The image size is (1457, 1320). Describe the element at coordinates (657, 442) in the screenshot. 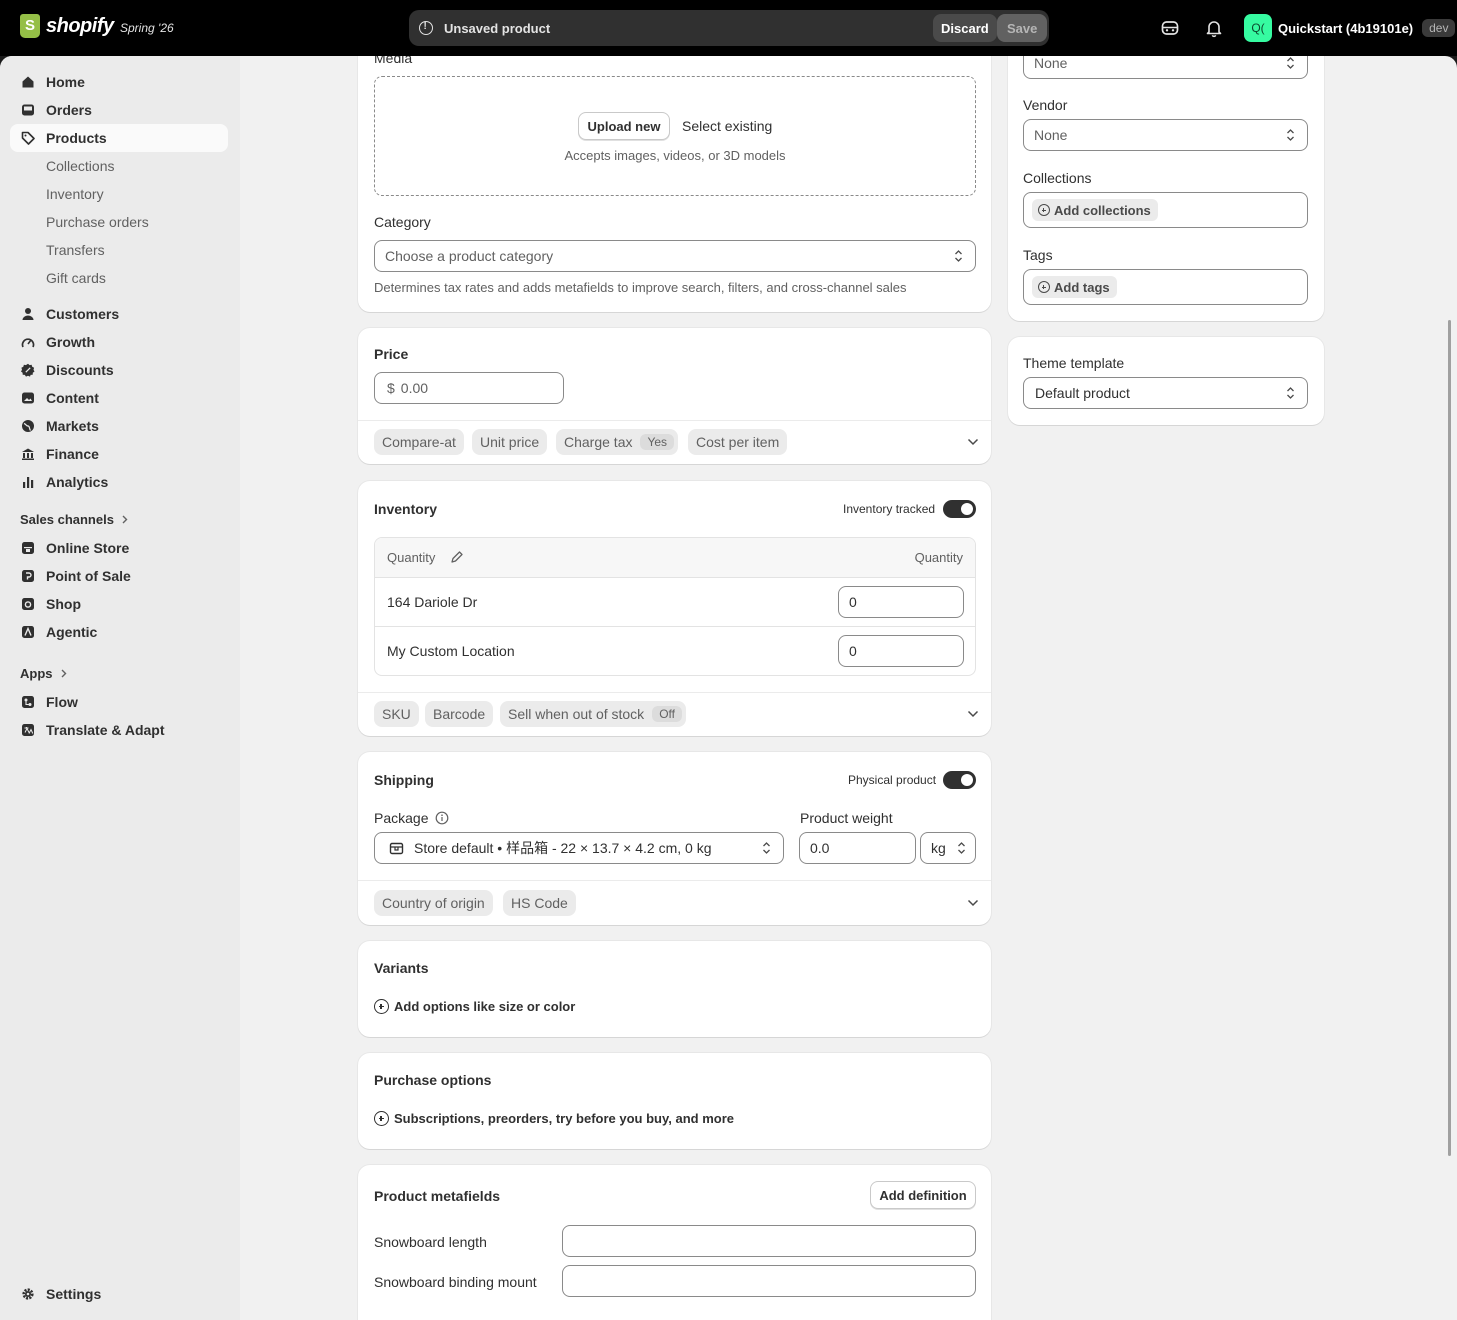

I see `charge-tax-value: Yes` at that location.